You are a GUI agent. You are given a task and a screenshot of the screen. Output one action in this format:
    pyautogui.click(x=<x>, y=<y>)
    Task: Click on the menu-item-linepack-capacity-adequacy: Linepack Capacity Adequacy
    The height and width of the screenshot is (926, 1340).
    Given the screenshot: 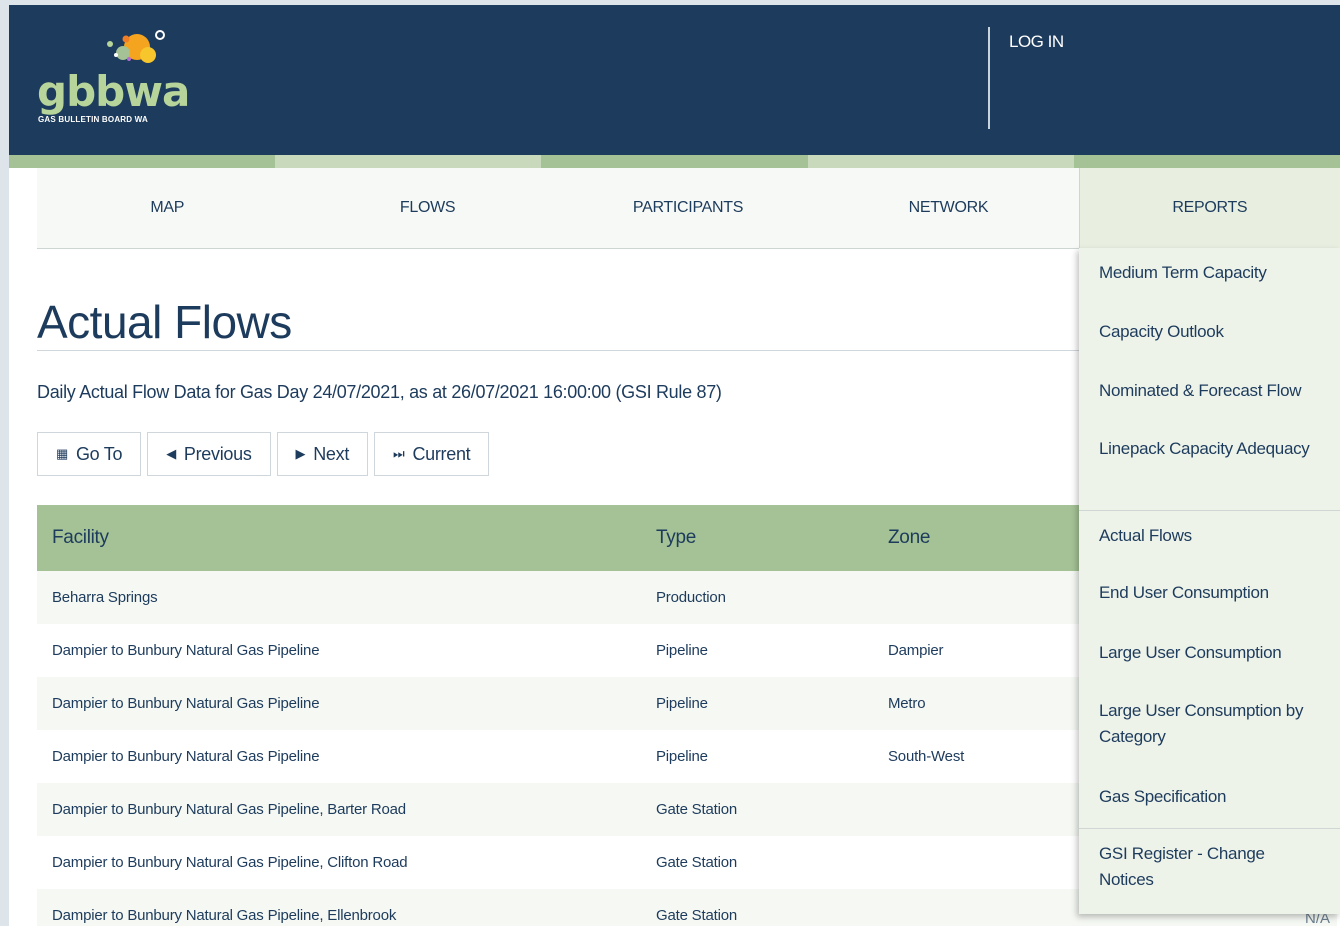 What is the action you would take?
    pyautogui.click(x=1209, y=467)
    